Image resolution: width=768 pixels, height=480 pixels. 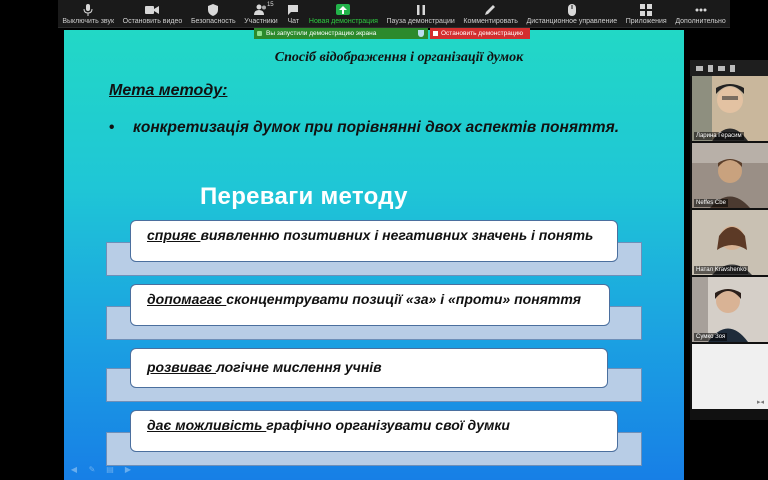 I want to click on stop-share-label: Остановить демонстрацию, so click(x=482, y=33).